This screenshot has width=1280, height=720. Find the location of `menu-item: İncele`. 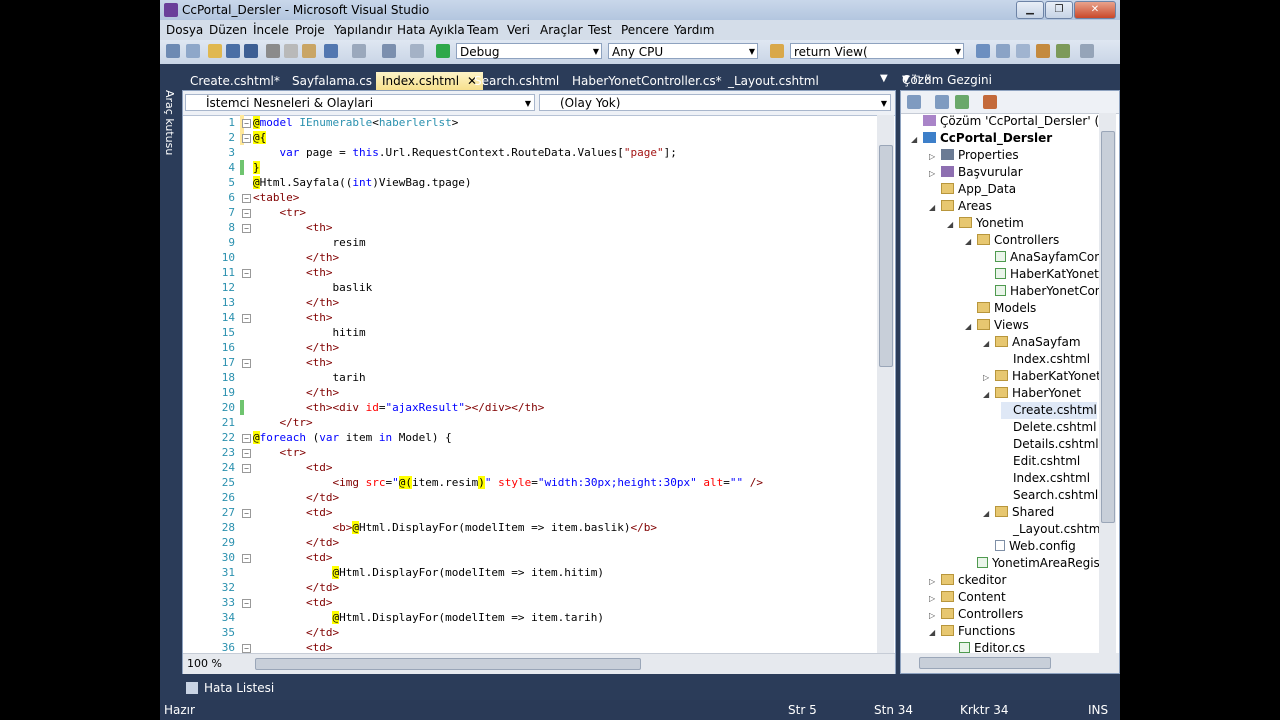

menu-item: İncele is located at coordinates (271, 30).